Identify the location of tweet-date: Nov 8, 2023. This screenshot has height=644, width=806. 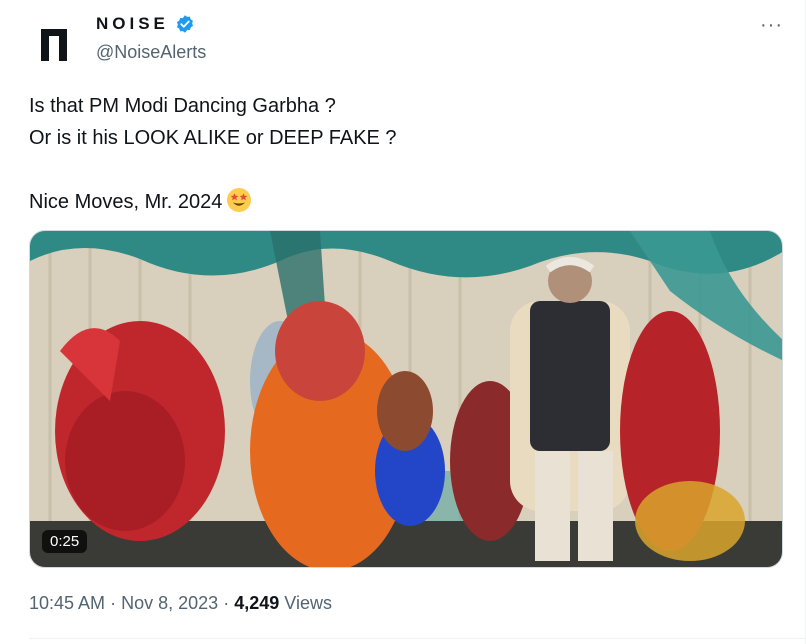
(169, 603).